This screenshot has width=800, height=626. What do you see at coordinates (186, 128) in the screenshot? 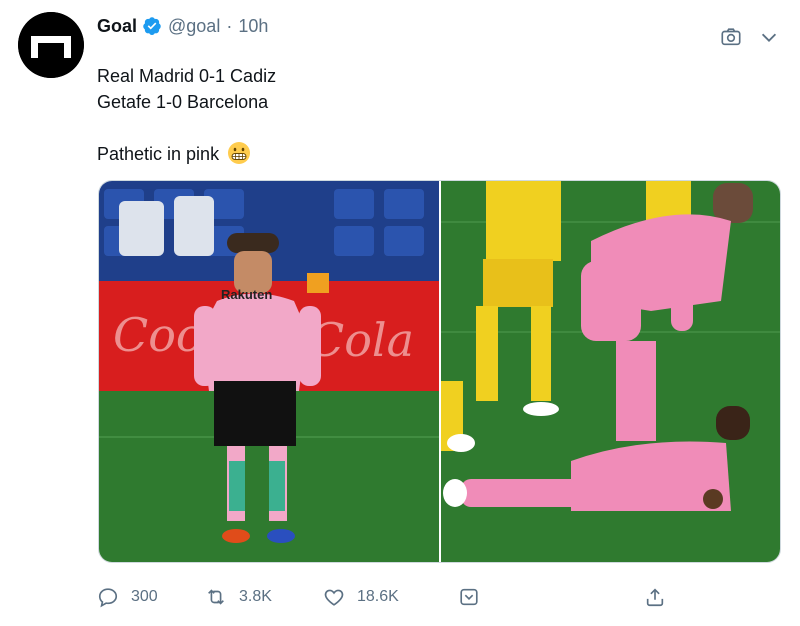
I see `tweet-line-gap` at bounding box center [186, 128].